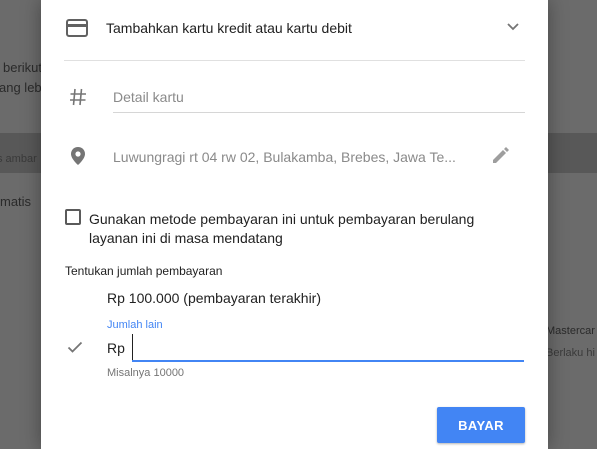 The width and height of the screenshot is (597, 449). I want to click on background-bar, so click(572, 153).